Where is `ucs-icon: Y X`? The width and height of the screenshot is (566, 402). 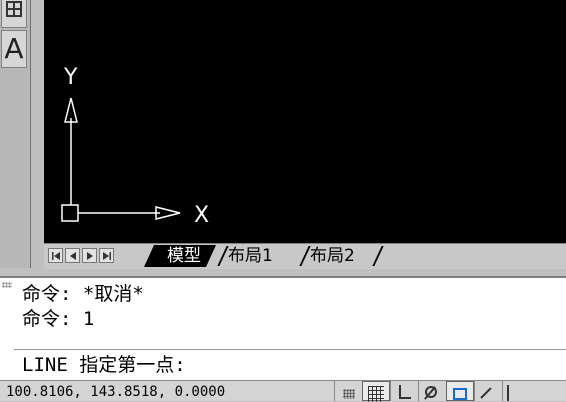
ucs-icon: Y X is located at coordinates (135, 146).